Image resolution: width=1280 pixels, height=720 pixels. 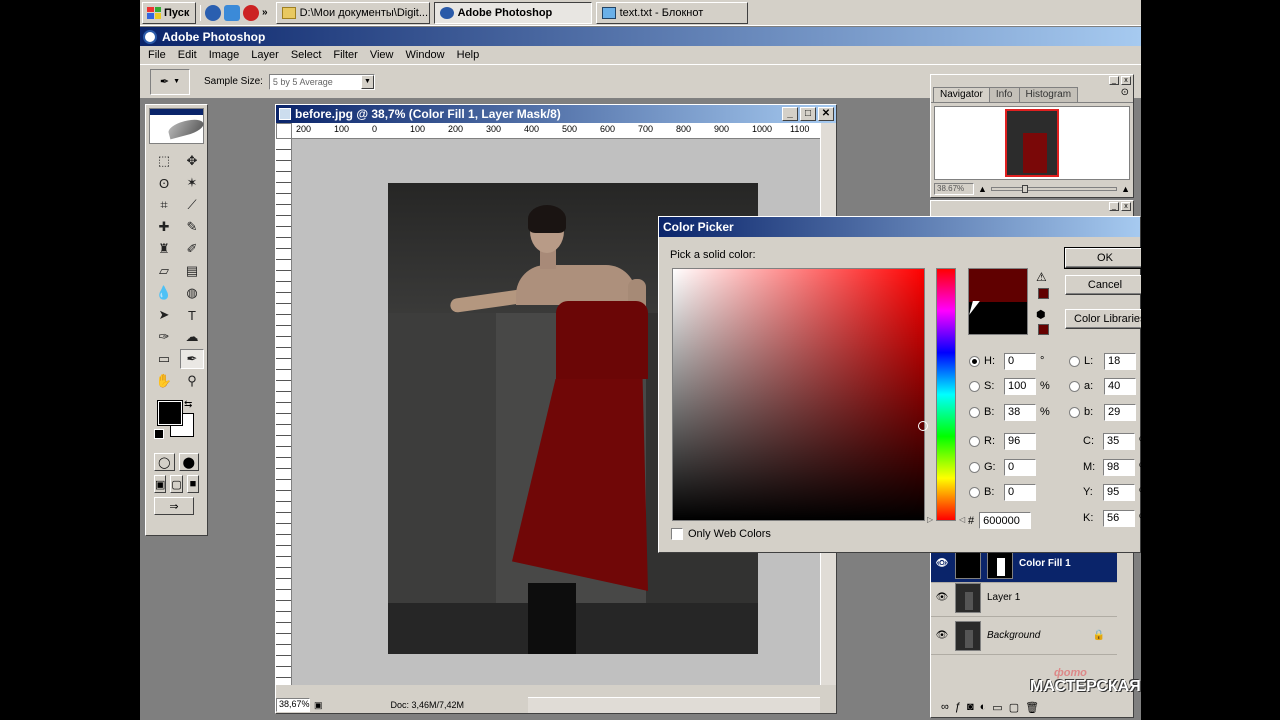 I want to click on menu-image: Image, so click(x=224, y=55).